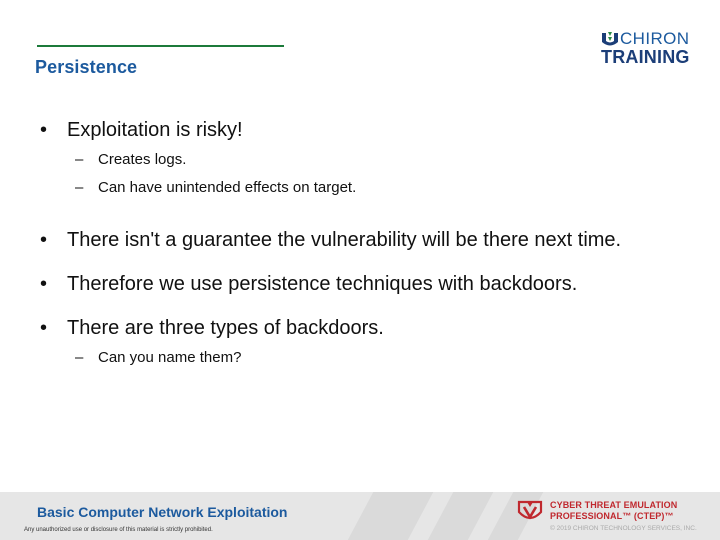 This screenshot has width=720, height=540. Describe the element at coordinates (225, 328) in the screenshot. I see `bullet-text: There are three types of backdoors.` at that location.